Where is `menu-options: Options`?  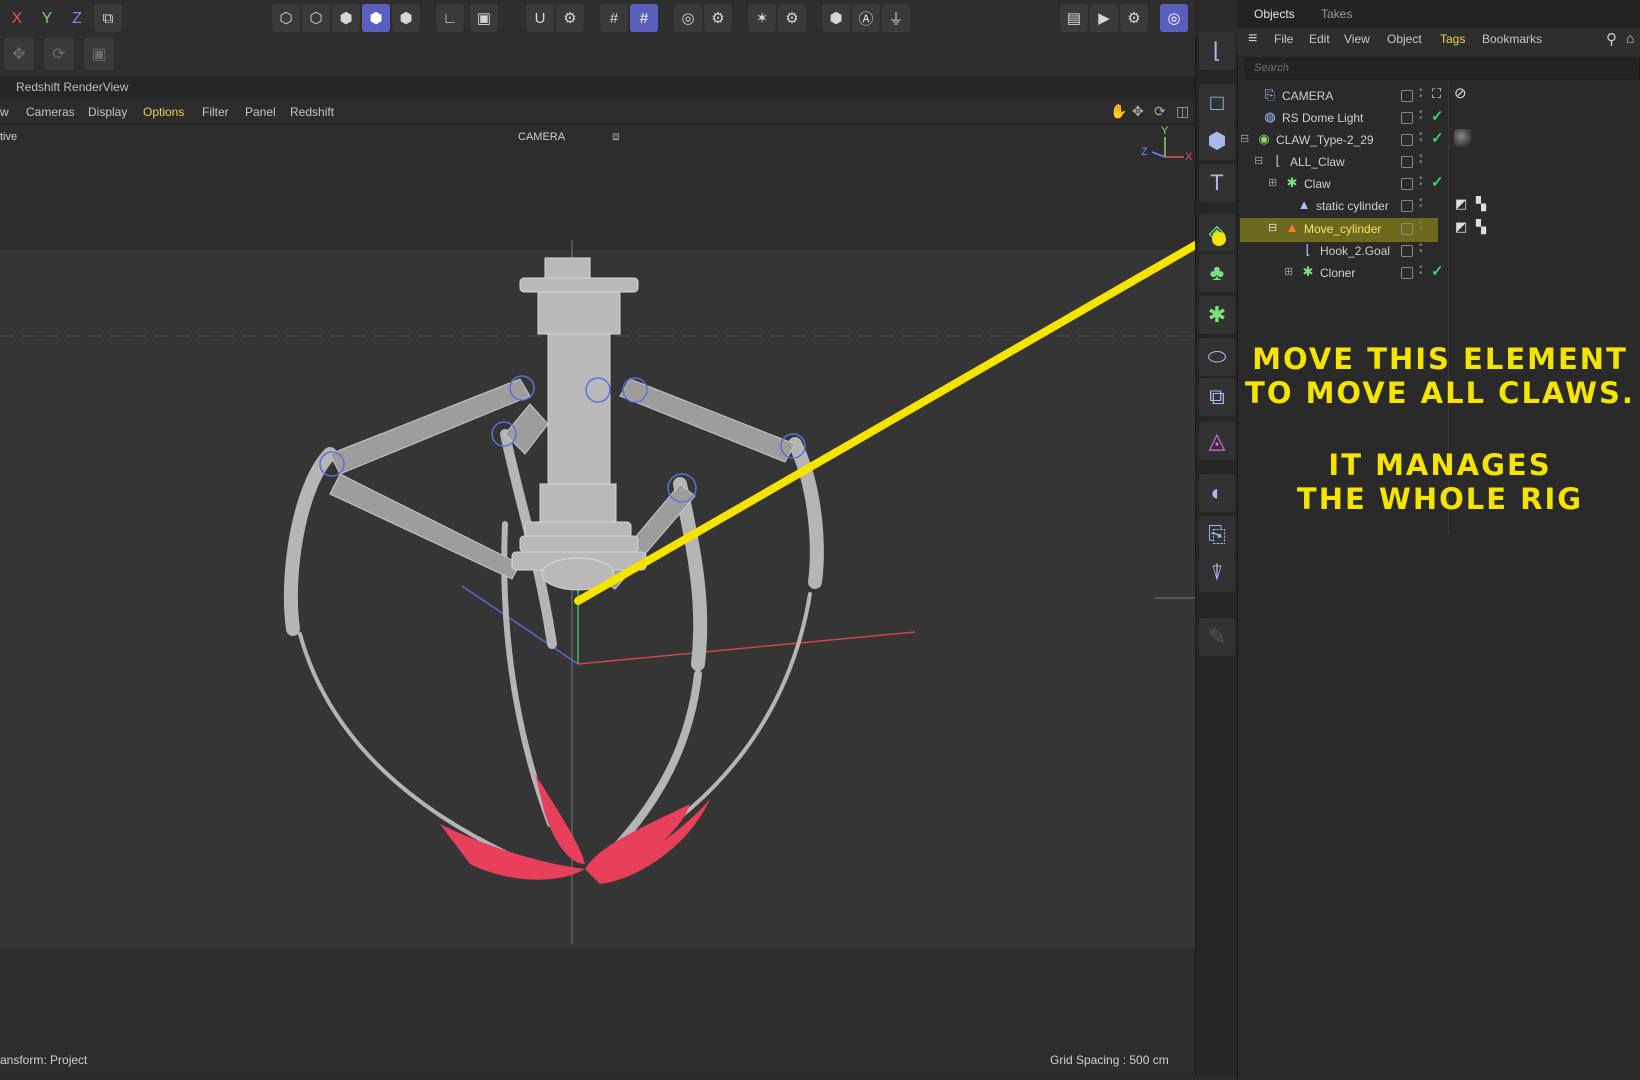
menu-options: Options is located at coordinates (163, 112).